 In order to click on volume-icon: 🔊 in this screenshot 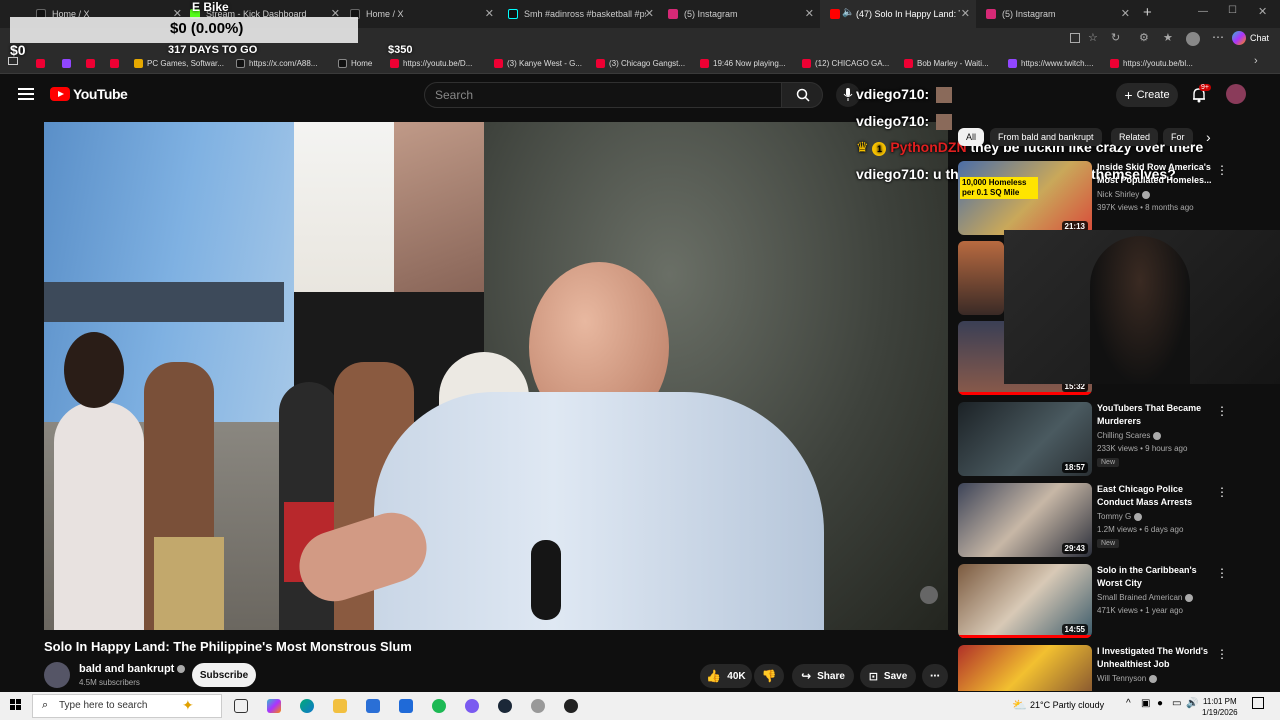, I will do `click(1192, 703)`.